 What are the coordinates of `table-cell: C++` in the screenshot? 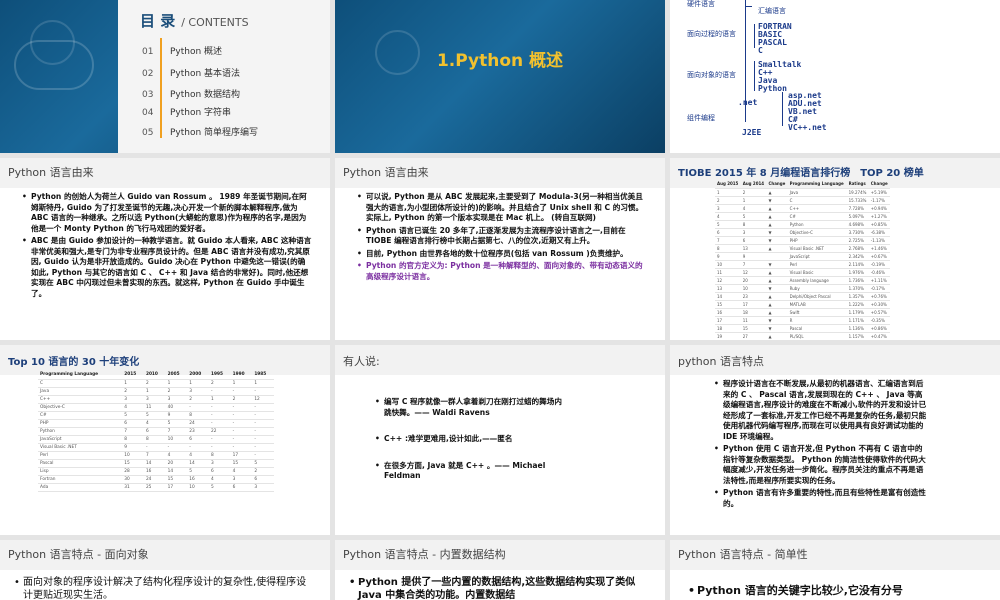 It's located at (817, 208).